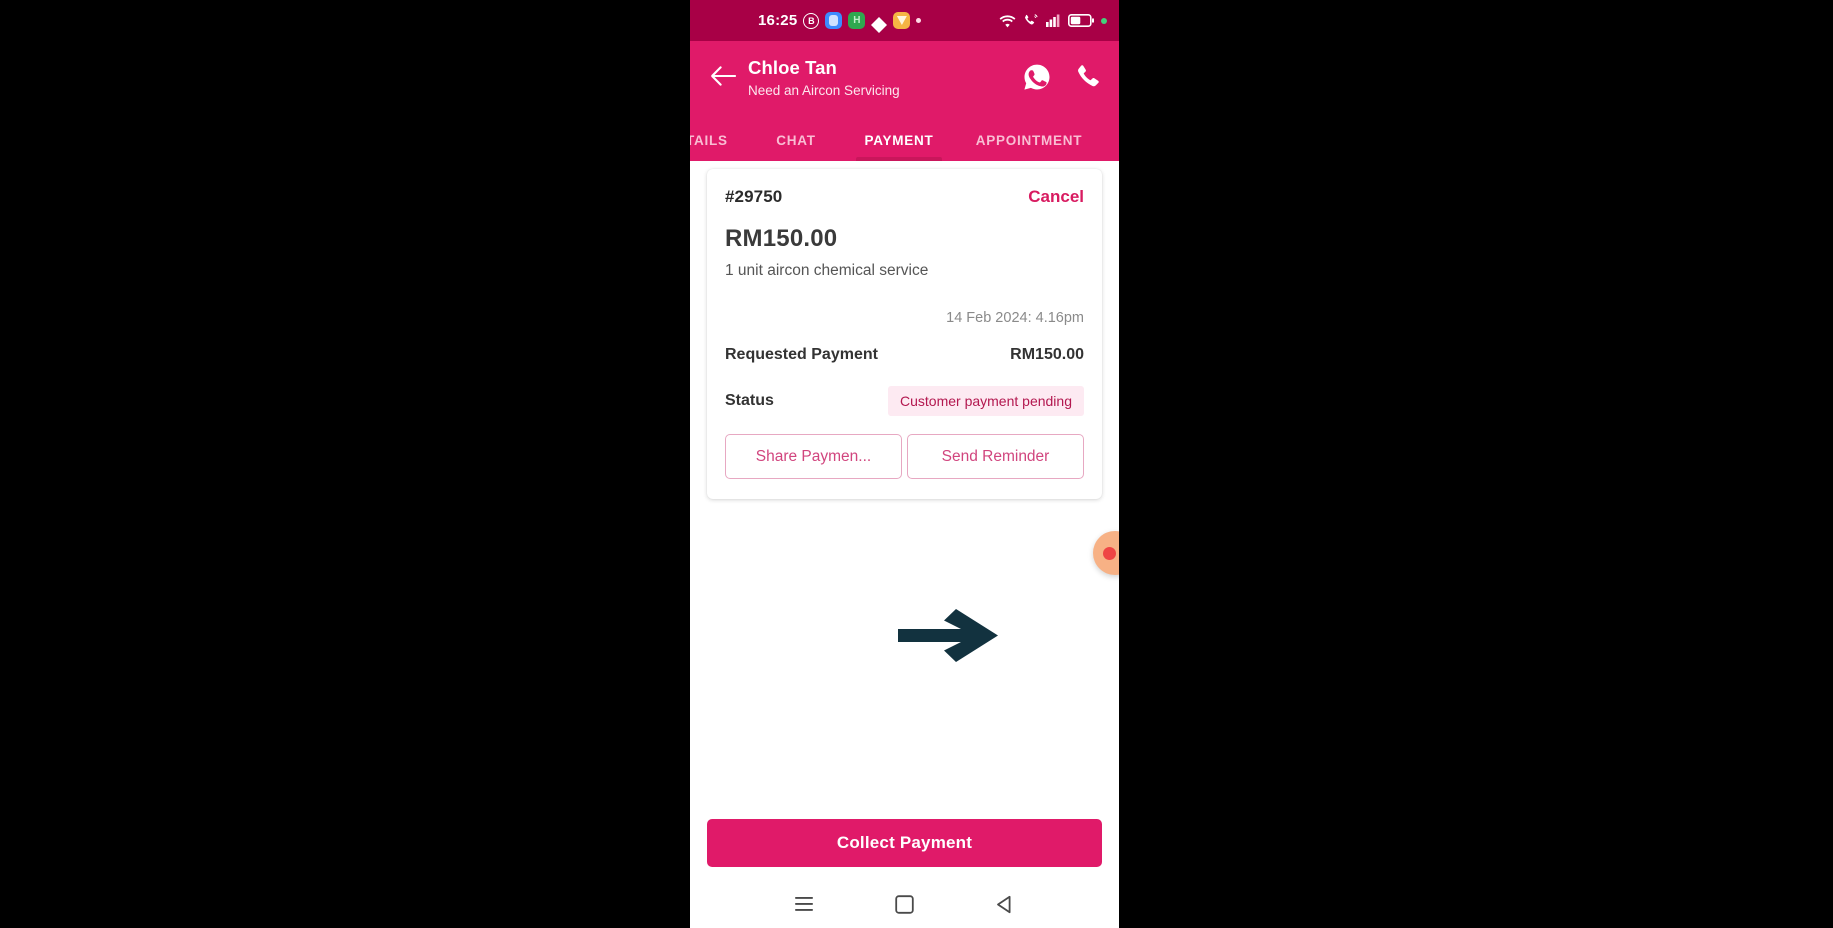  Describe the element at coordinates (1089, 77) in the screenshot. I see `phone-icon` at that location.